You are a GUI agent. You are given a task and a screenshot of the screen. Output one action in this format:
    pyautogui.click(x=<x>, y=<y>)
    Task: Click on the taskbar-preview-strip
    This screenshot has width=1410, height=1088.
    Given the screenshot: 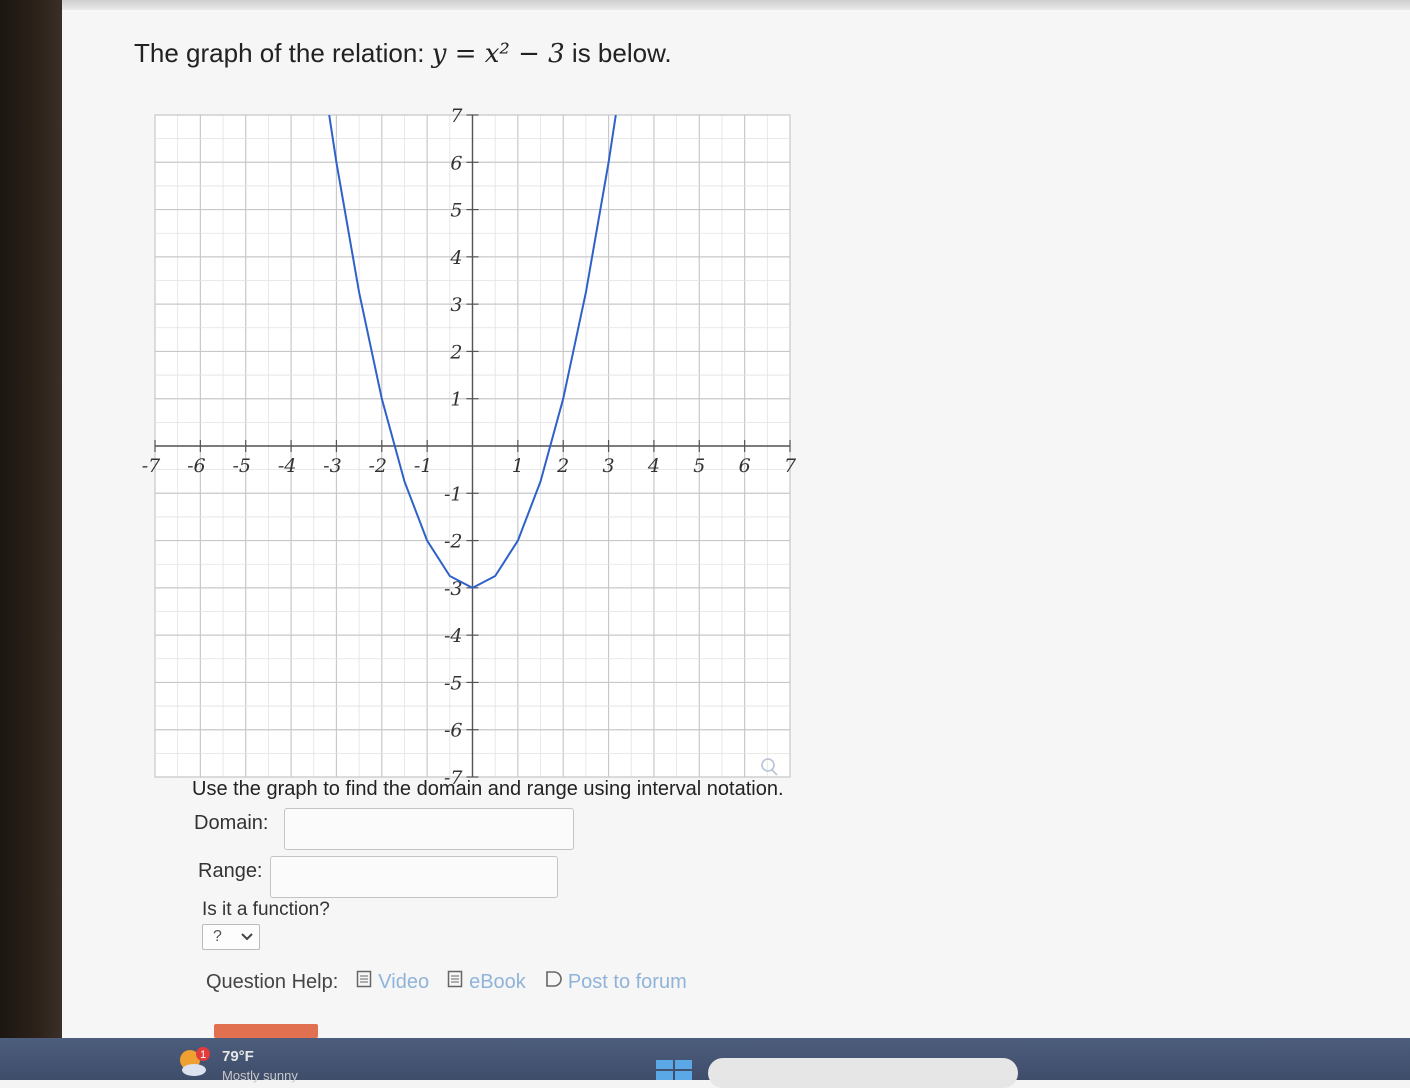 What is the action you would take?
    pyautogui.click(x=266, y=1031)
    